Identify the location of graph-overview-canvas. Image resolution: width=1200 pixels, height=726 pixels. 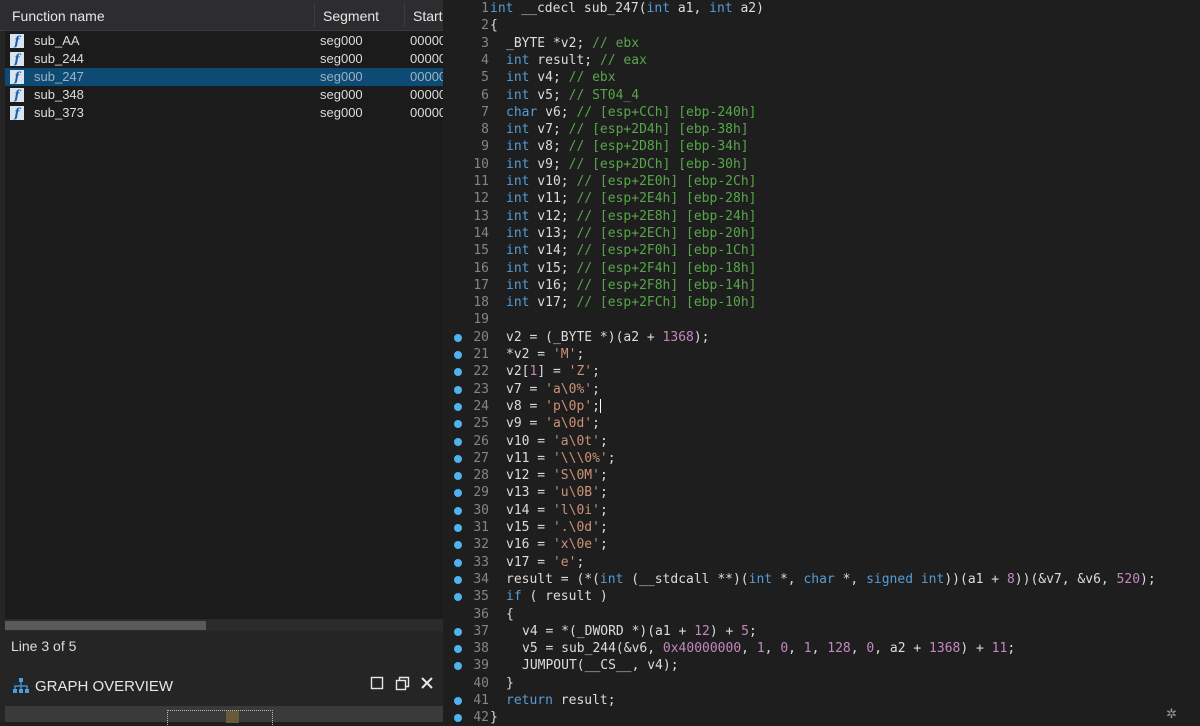
(224, 715).